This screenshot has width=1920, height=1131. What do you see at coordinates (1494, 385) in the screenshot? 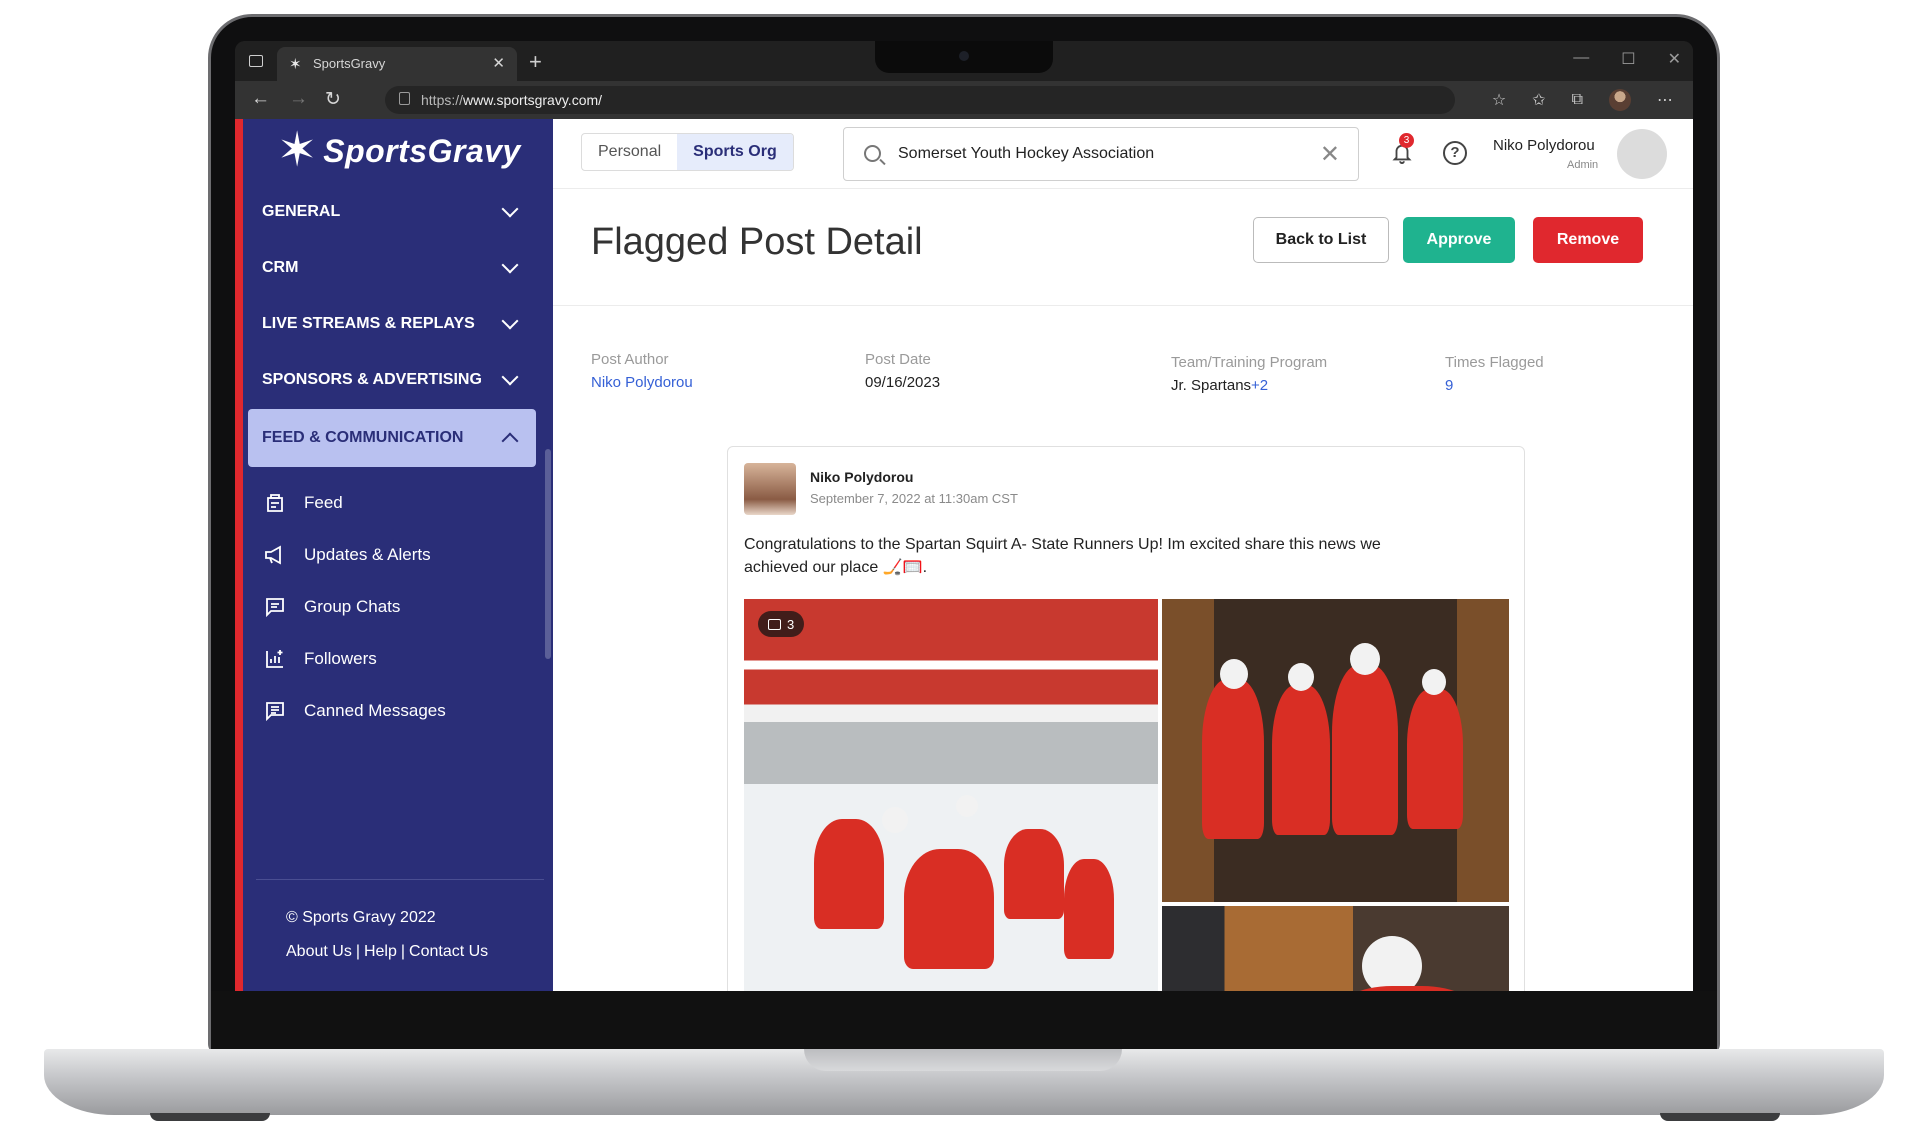
I see `times-flagged-value: 9` at bounding box center [1494, 385].